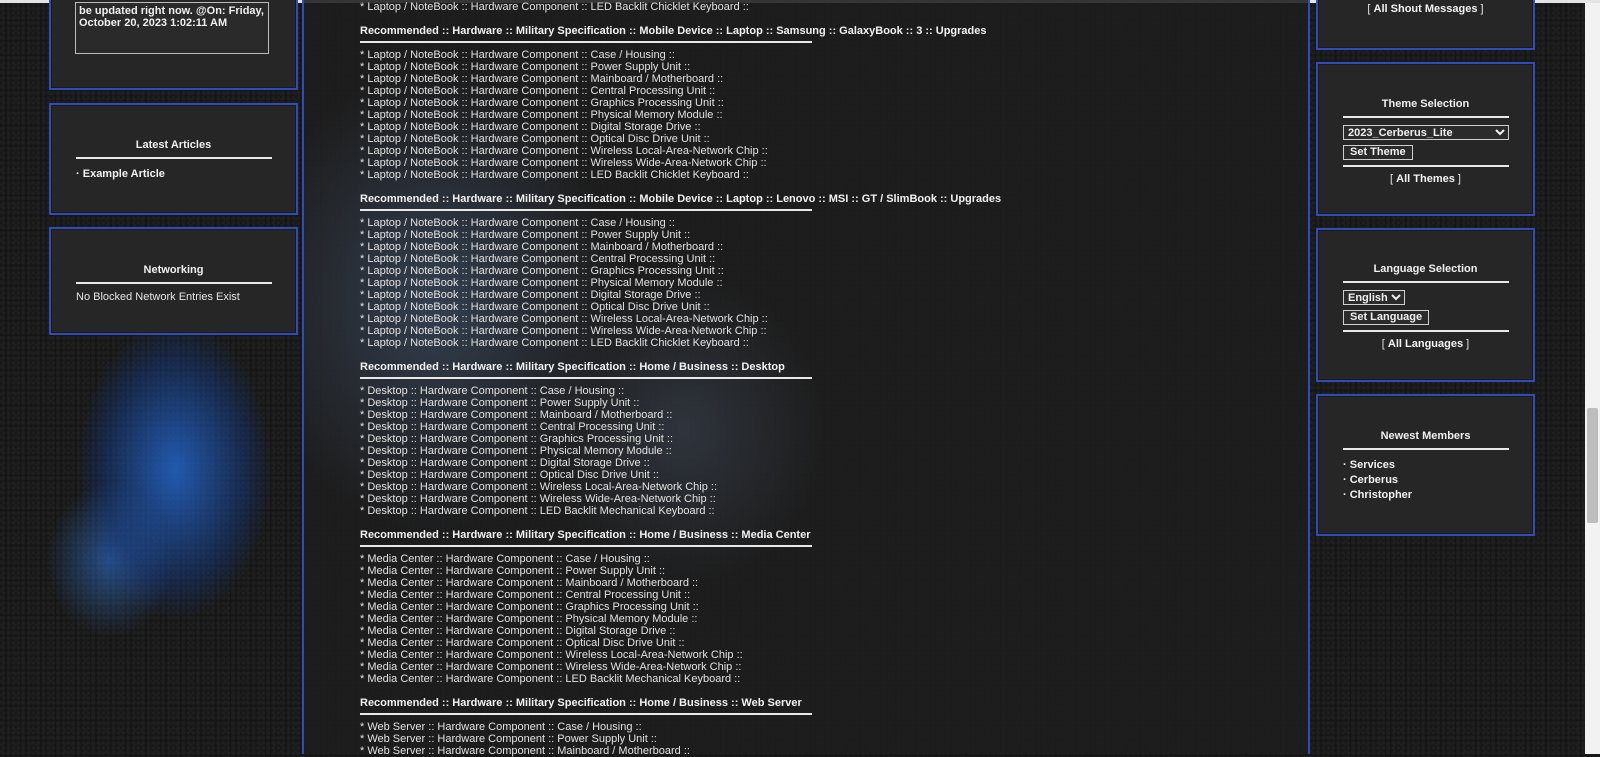 The image size is (1600, 757). I want to click on all-themes-link: All Themes, so click(1425, 179).